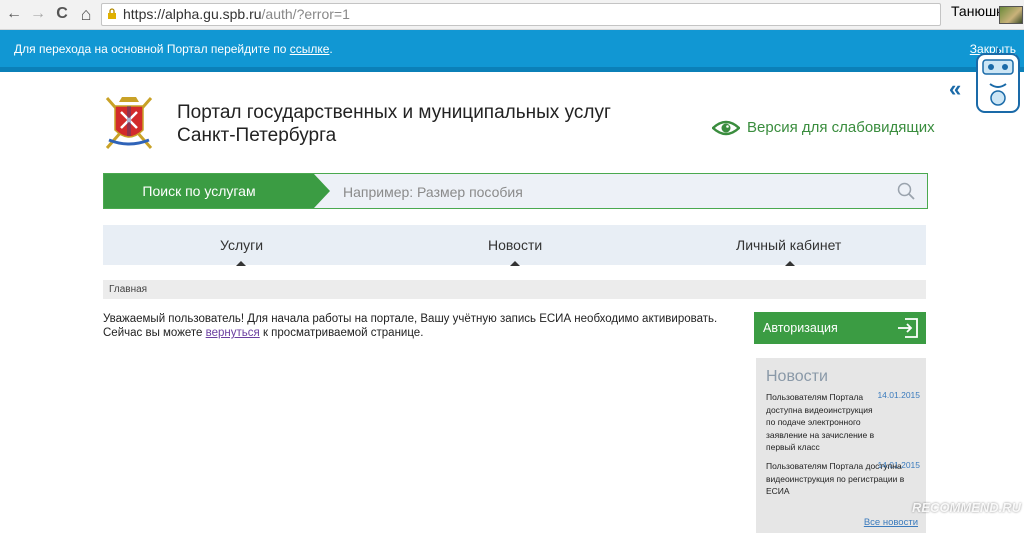 This screenshot has width=1024, height=533. What do you see at coordinates (310, 49) in the screenshot?
I see `notice-link: ссылке` at bounding box center [310, 49].